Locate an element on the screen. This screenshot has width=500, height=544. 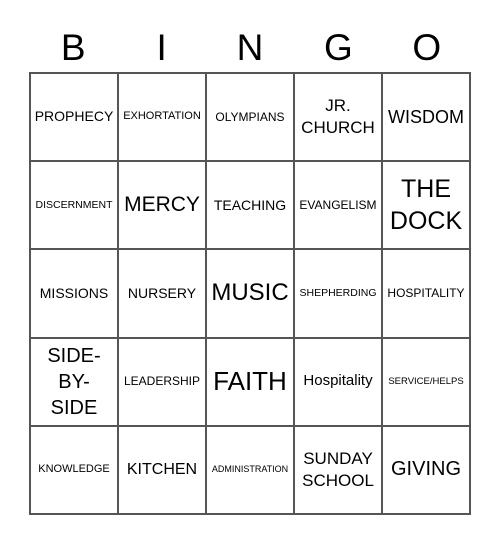
bingo-header: B I N G O is located at coordinates (250, 48).